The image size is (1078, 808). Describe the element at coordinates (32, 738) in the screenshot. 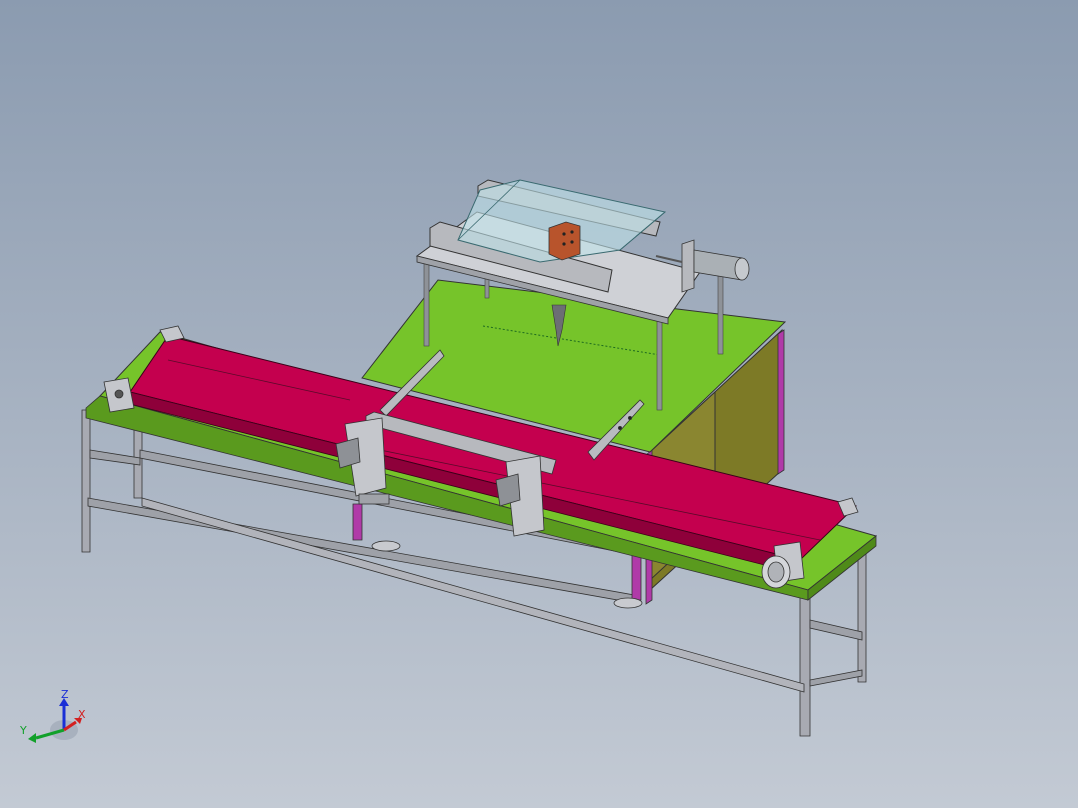

I see `y-axis-head` at that location.